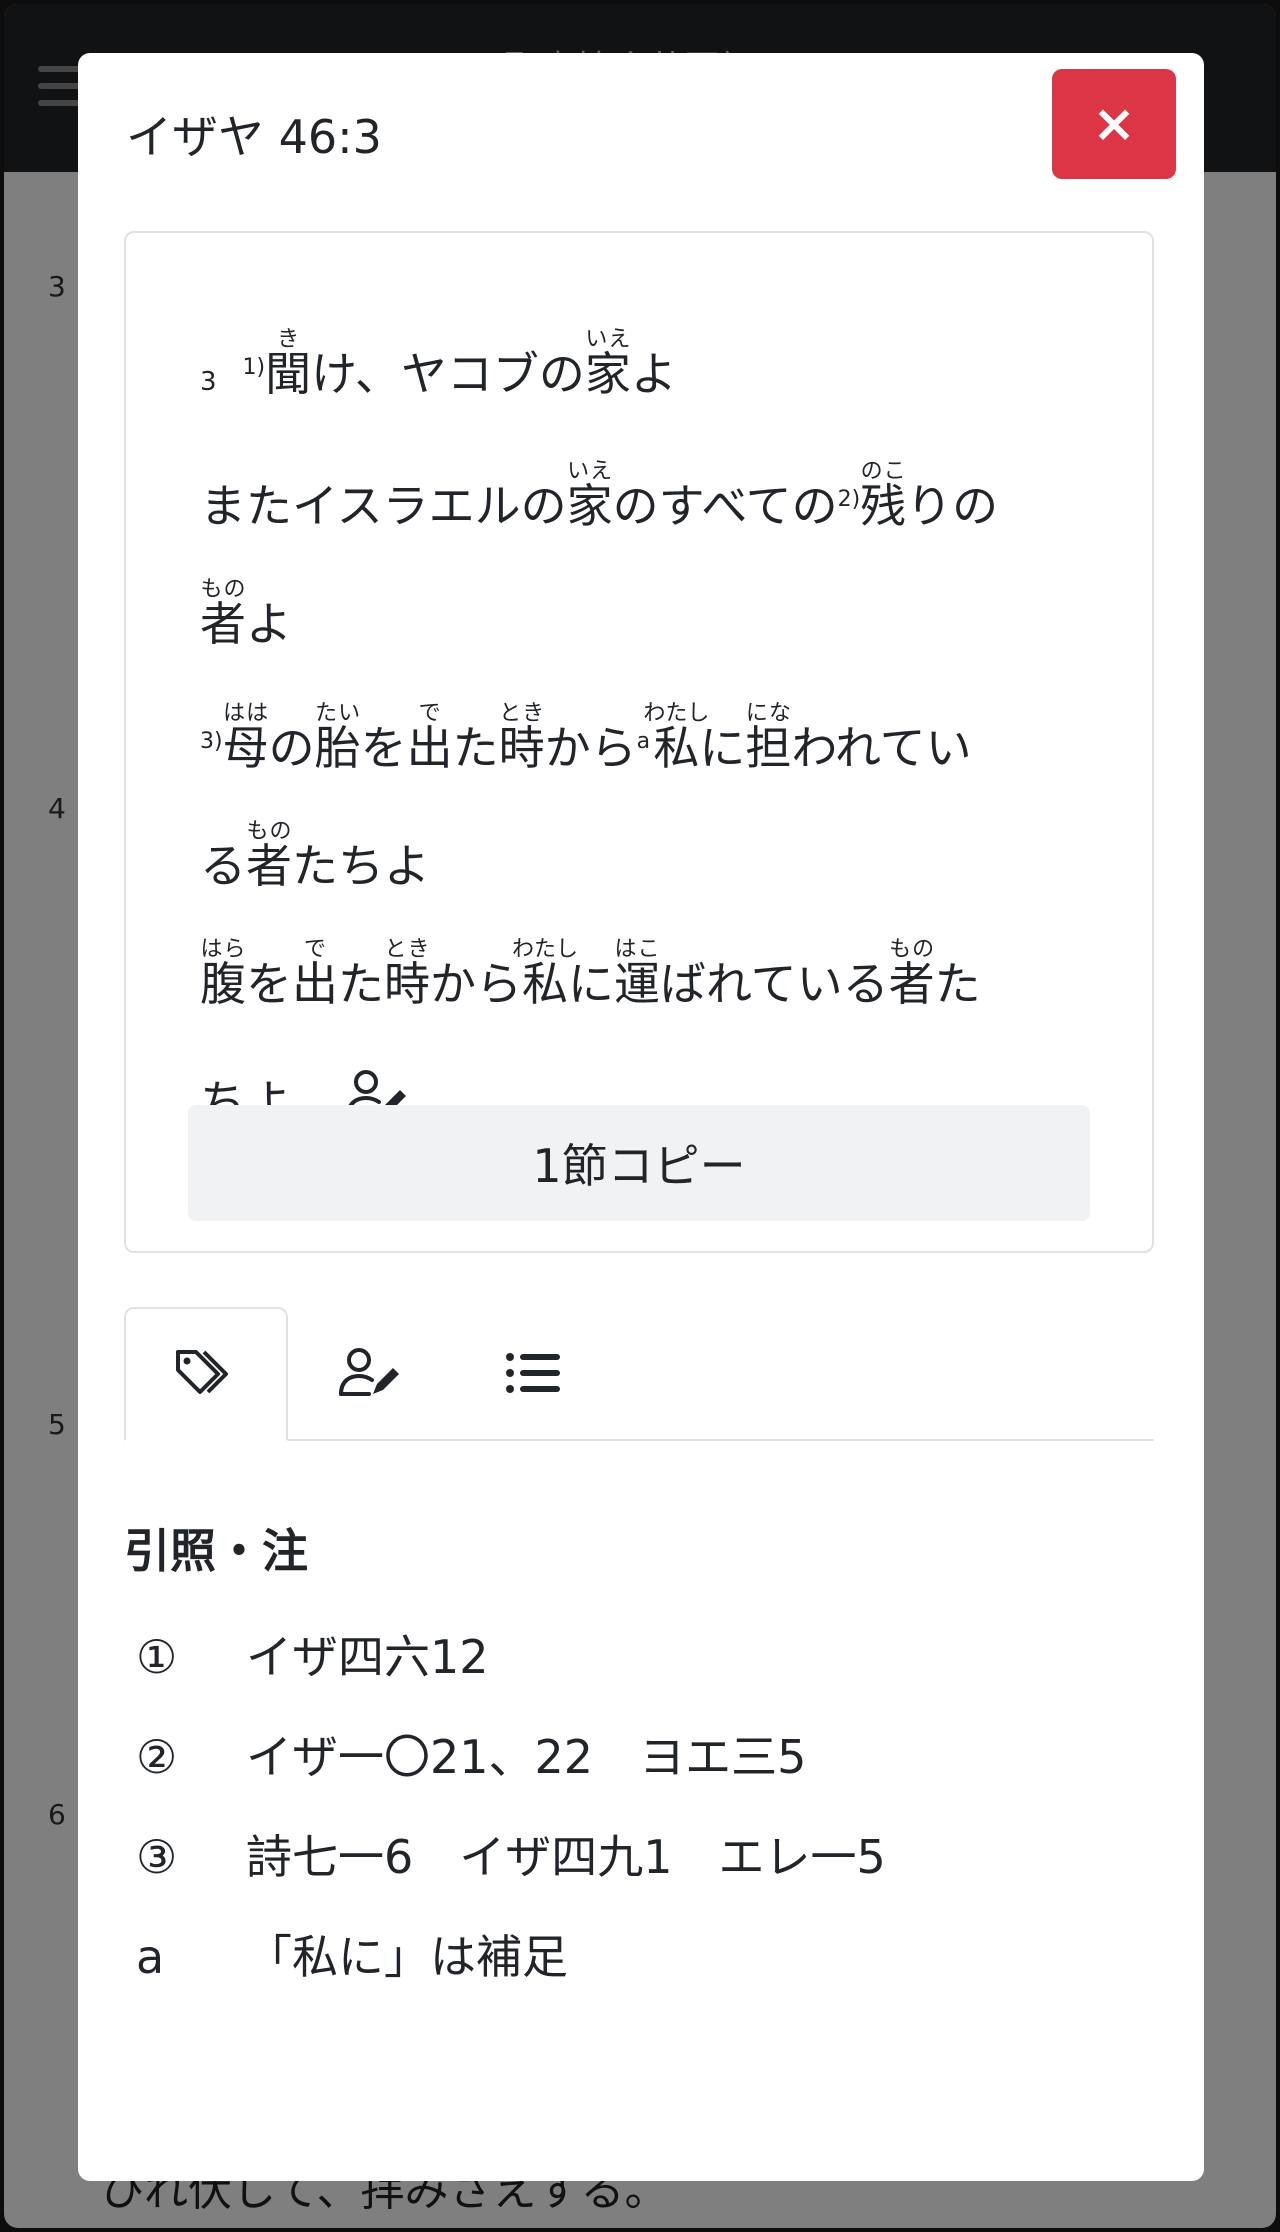 The image size is (1280, 2232). I want to click on verse-number: 3, so click(208, 382).